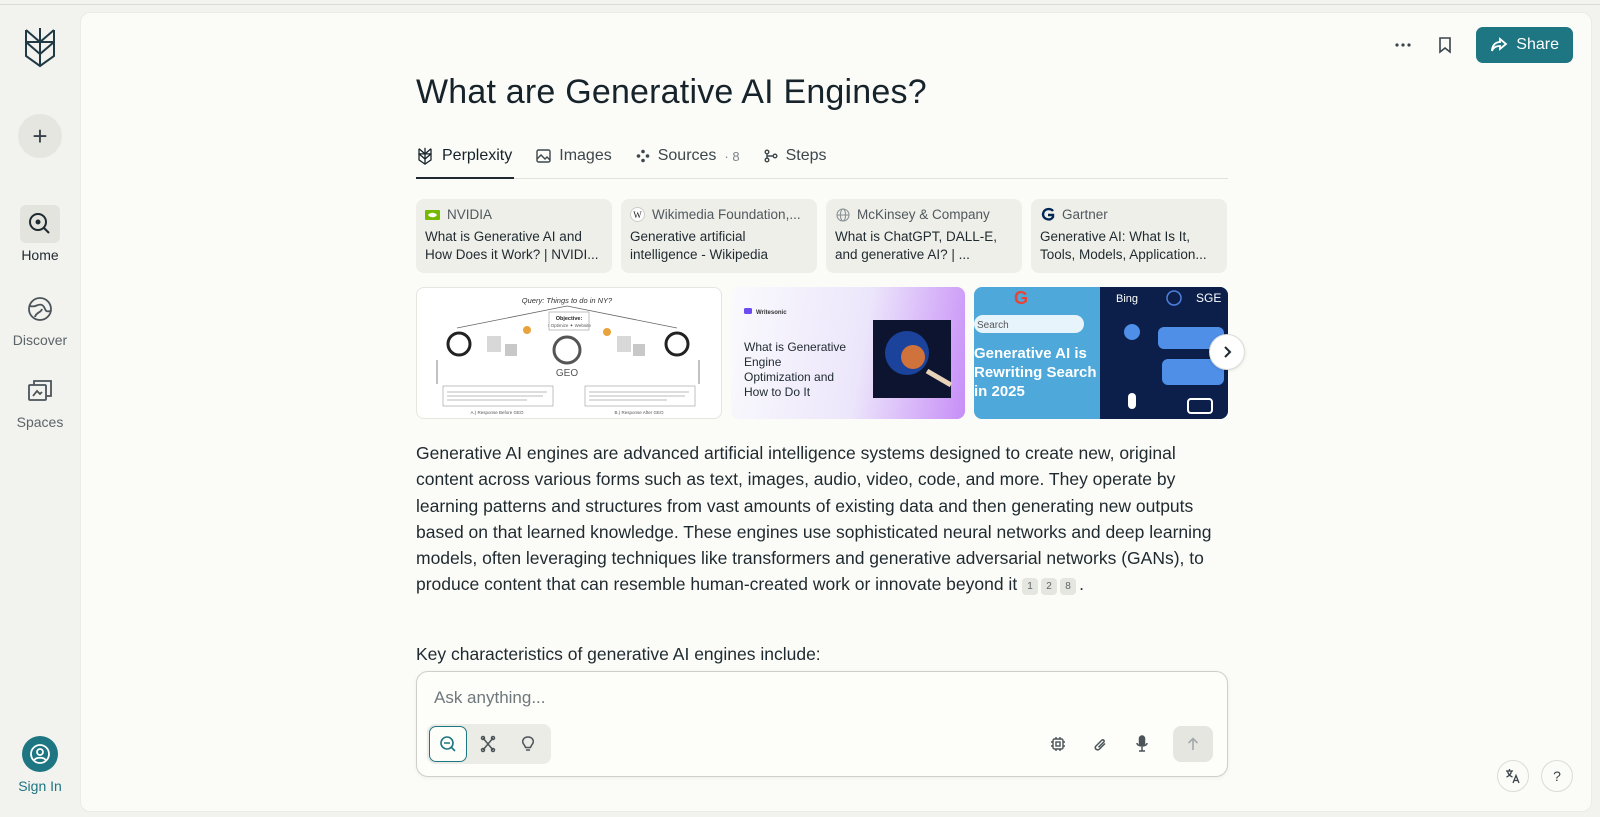 This screenshot has width=1600, height=817. I want to click on header-actions: Share, so click(1482, 45).